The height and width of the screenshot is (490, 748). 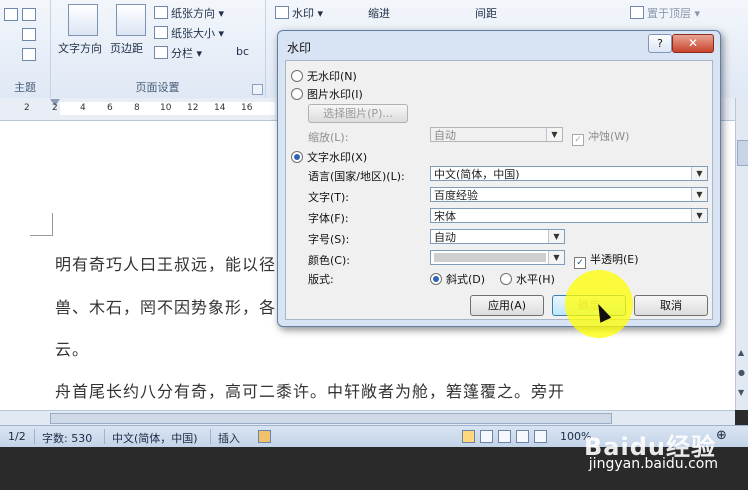 I want to click on close-button: ✕, so click(x=693, y=43).